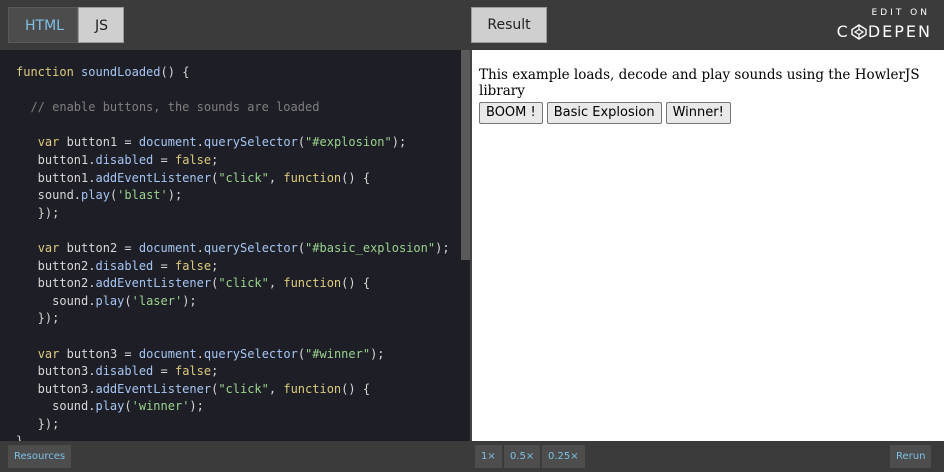  What do you see at coordinates (698, 113) in the screenshot?
I see `winner-button: Winner!` at bounding box center [698, 113].